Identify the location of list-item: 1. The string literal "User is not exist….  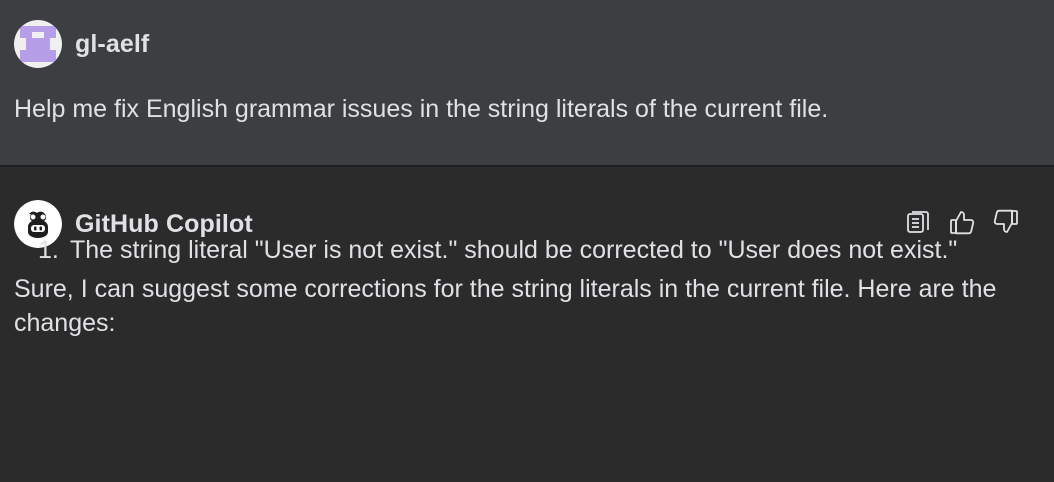
(518, 250).